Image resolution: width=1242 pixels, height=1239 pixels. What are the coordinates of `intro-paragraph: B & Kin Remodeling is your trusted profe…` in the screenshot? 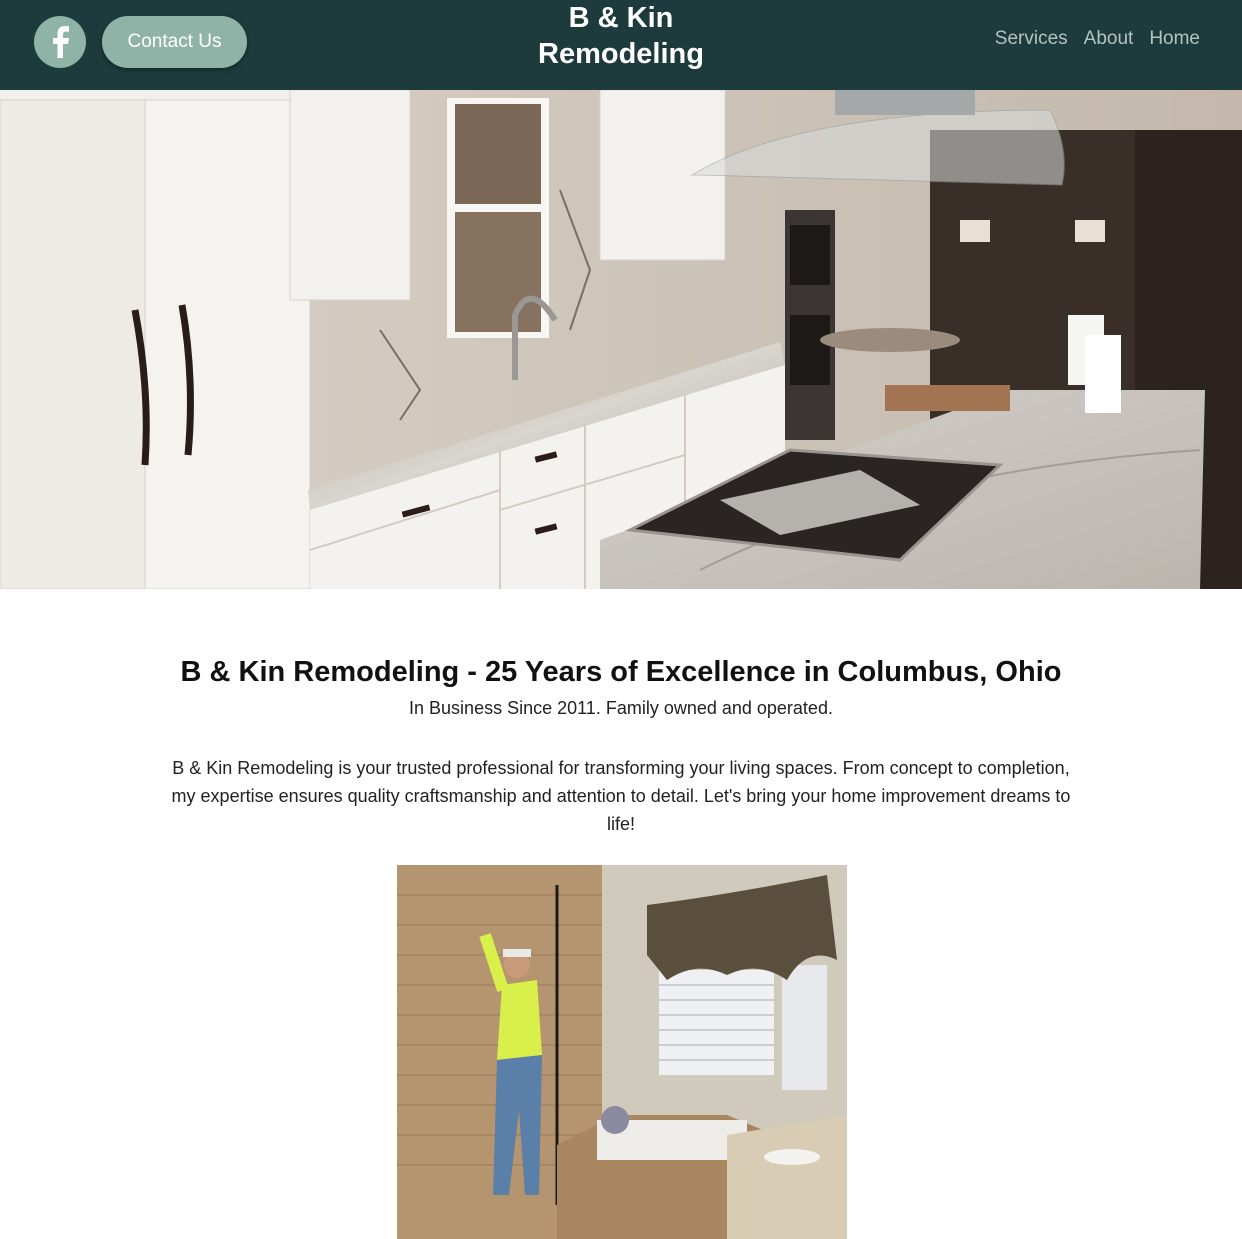 It's located at (621, 796).